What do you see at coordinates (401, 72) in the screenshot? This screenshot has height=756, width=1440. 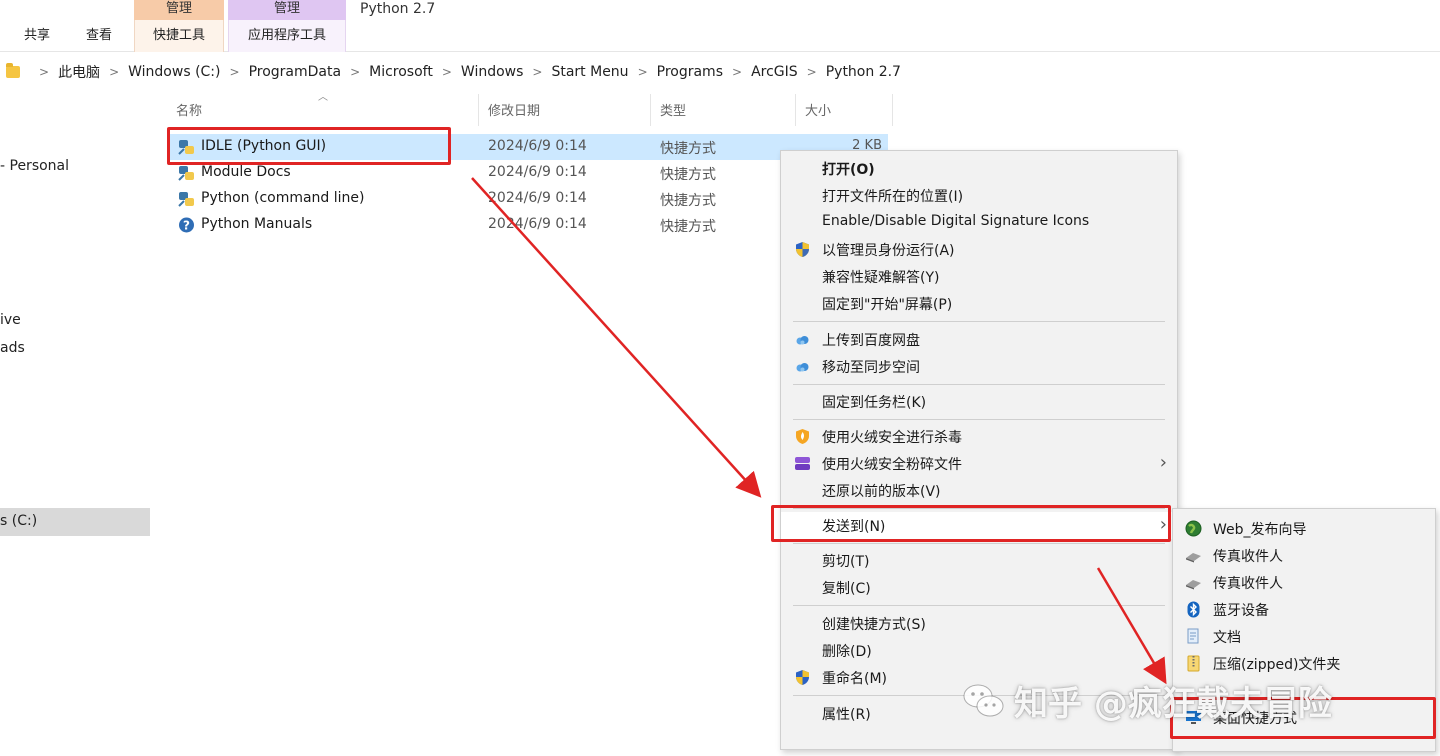 I see `breadcrumb-microsoft: Microsoft` at bounding box center [401, 72].